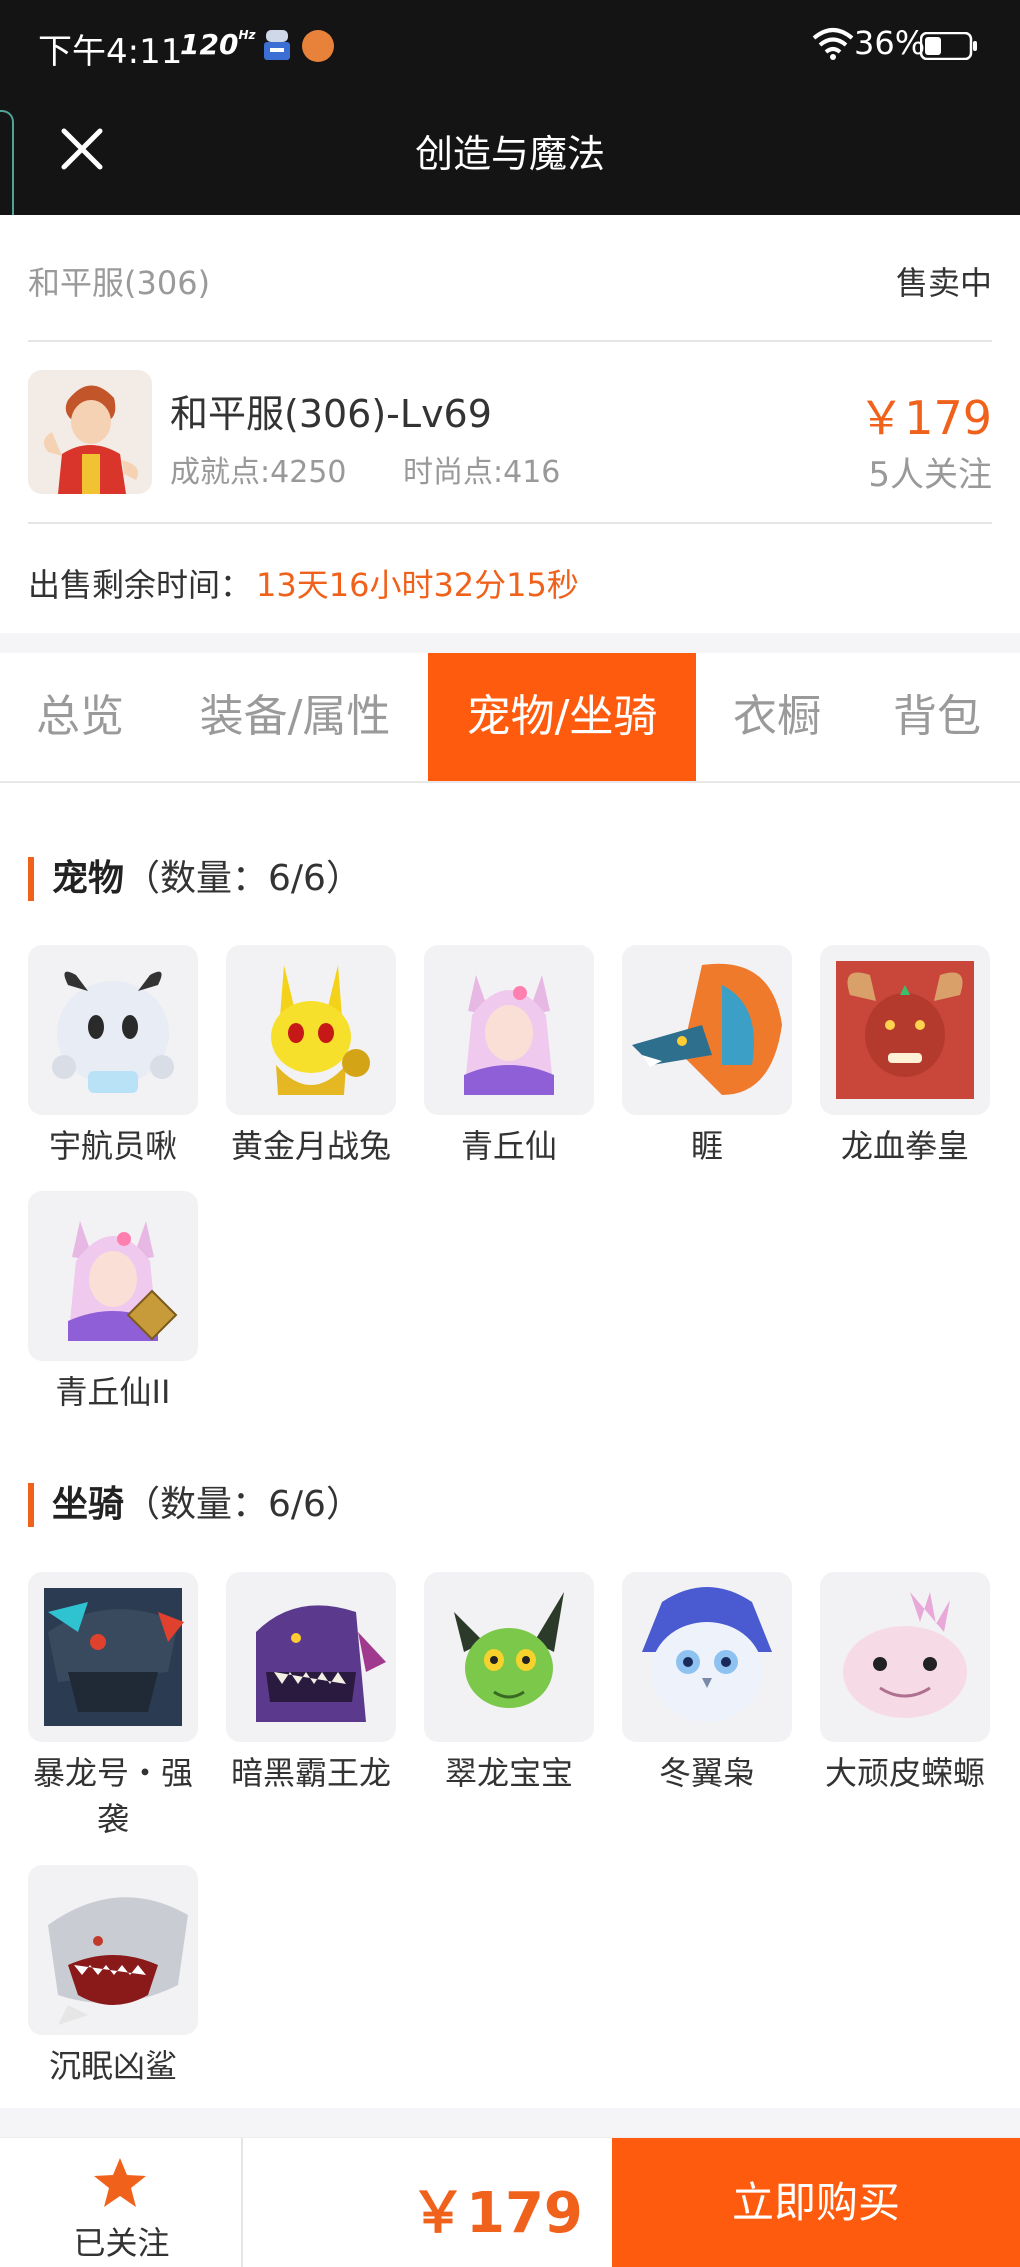 Image resolution: width=1020 pixels, height=2267 pixels. Describe the element at coordinates (88, 878) in the screenshot. I see `pets-title: 宠物` at that location.